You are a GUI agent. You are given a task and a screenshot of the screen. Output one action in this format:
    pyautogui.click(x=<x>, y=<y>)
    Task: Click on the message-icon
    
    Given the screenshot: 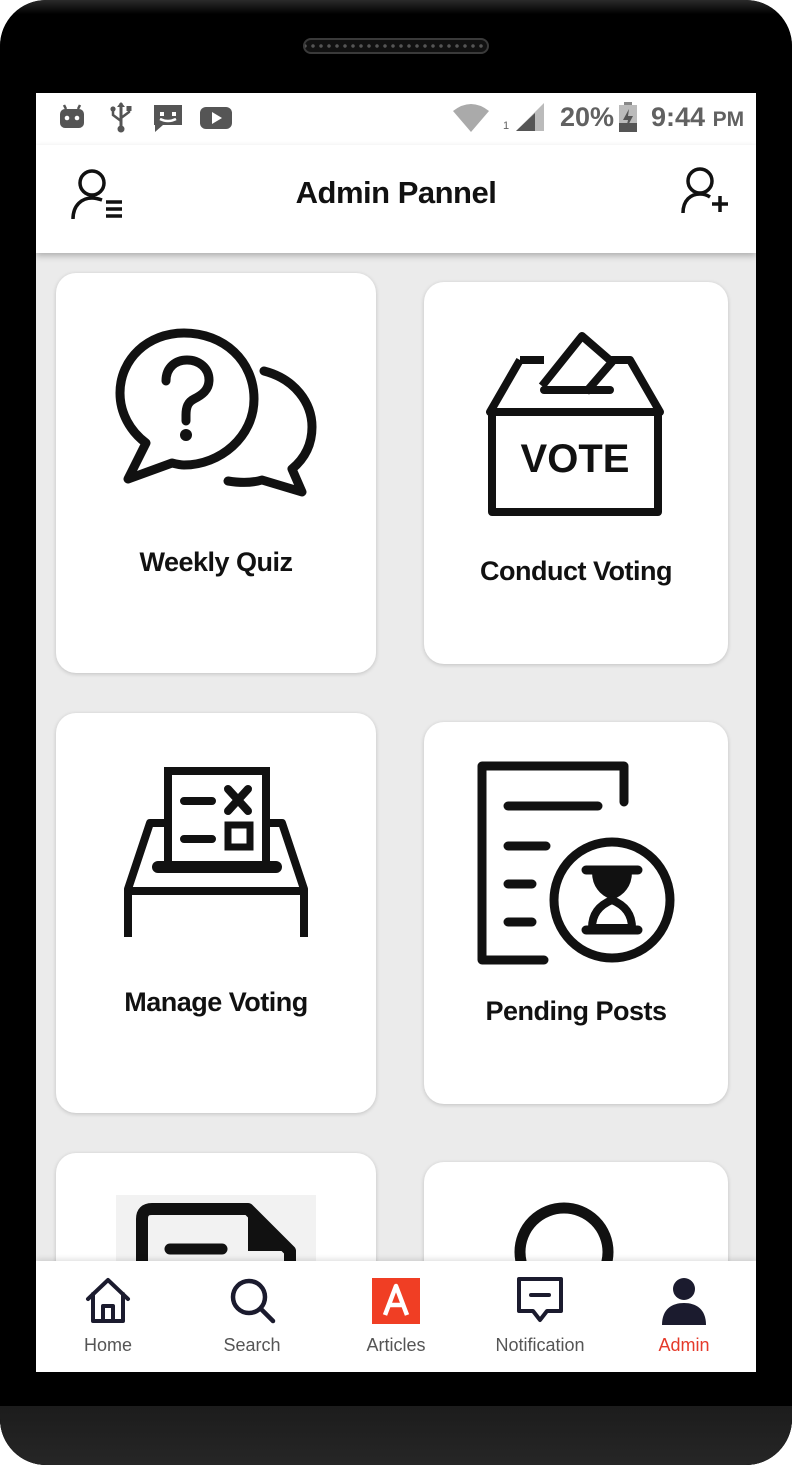 What is the action you would take?
    pyautogui.click(x=168, y=118)
    